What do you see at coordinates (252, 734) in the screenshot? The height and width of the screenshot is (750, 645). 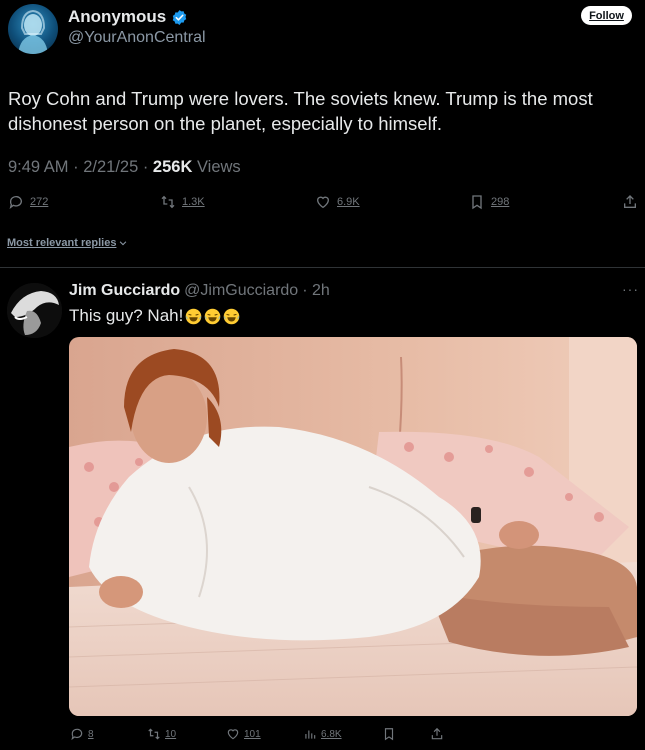 I see `reply-like-count: 101` at bounding box center [252, 734].